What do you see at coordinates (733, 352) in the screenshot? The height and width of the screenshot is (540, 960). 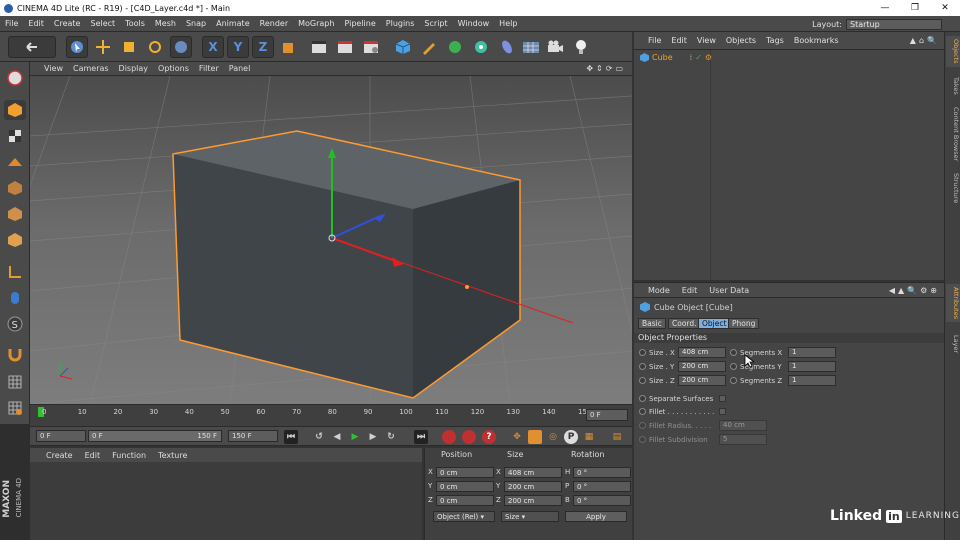 I see `segments-x-anim-icon` at bounding box center [733, 352].